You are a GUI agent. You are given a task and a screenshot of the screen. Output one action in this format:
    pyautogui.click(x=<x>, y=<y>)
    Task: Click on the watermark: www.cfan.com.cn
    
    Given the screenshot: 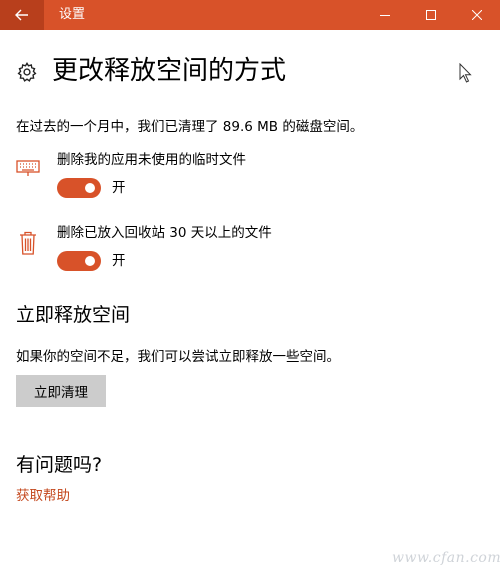 What is the action you would take?
    pyautogui.click(x=446, y=558)
    